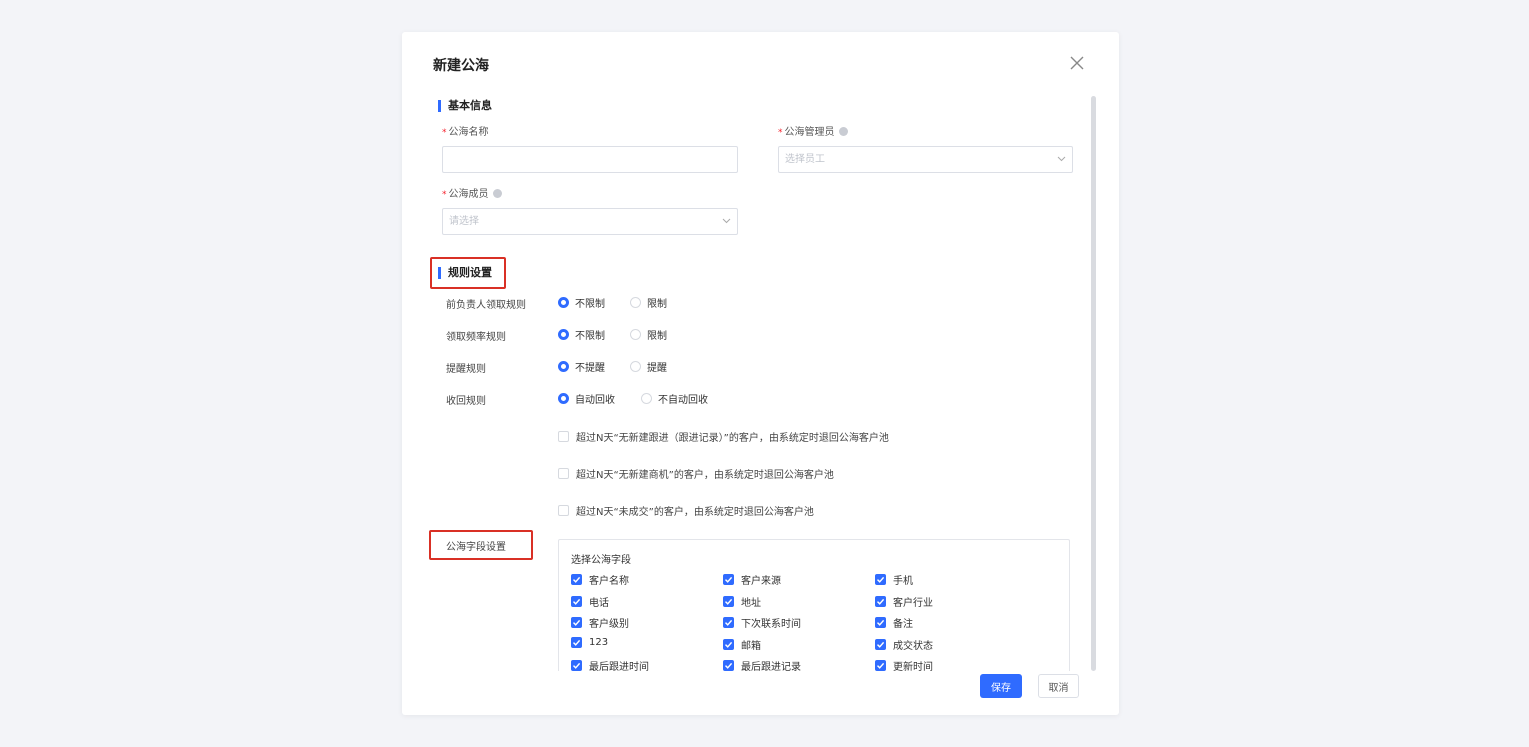 This screenshot has height=747, width=1529. I want to click on rule-label-recycle: 收回规则, so click(466, 401).